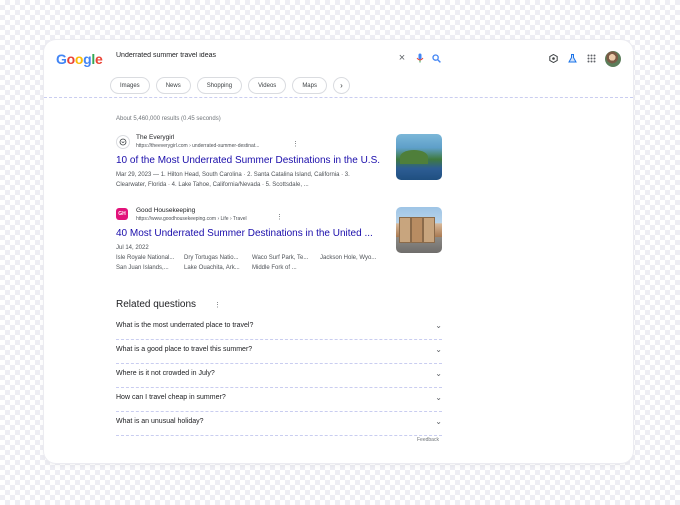  What do you see at coordinates (246, 55) in the screenshot?
I see `search-input` at bounding box center [246, 55].